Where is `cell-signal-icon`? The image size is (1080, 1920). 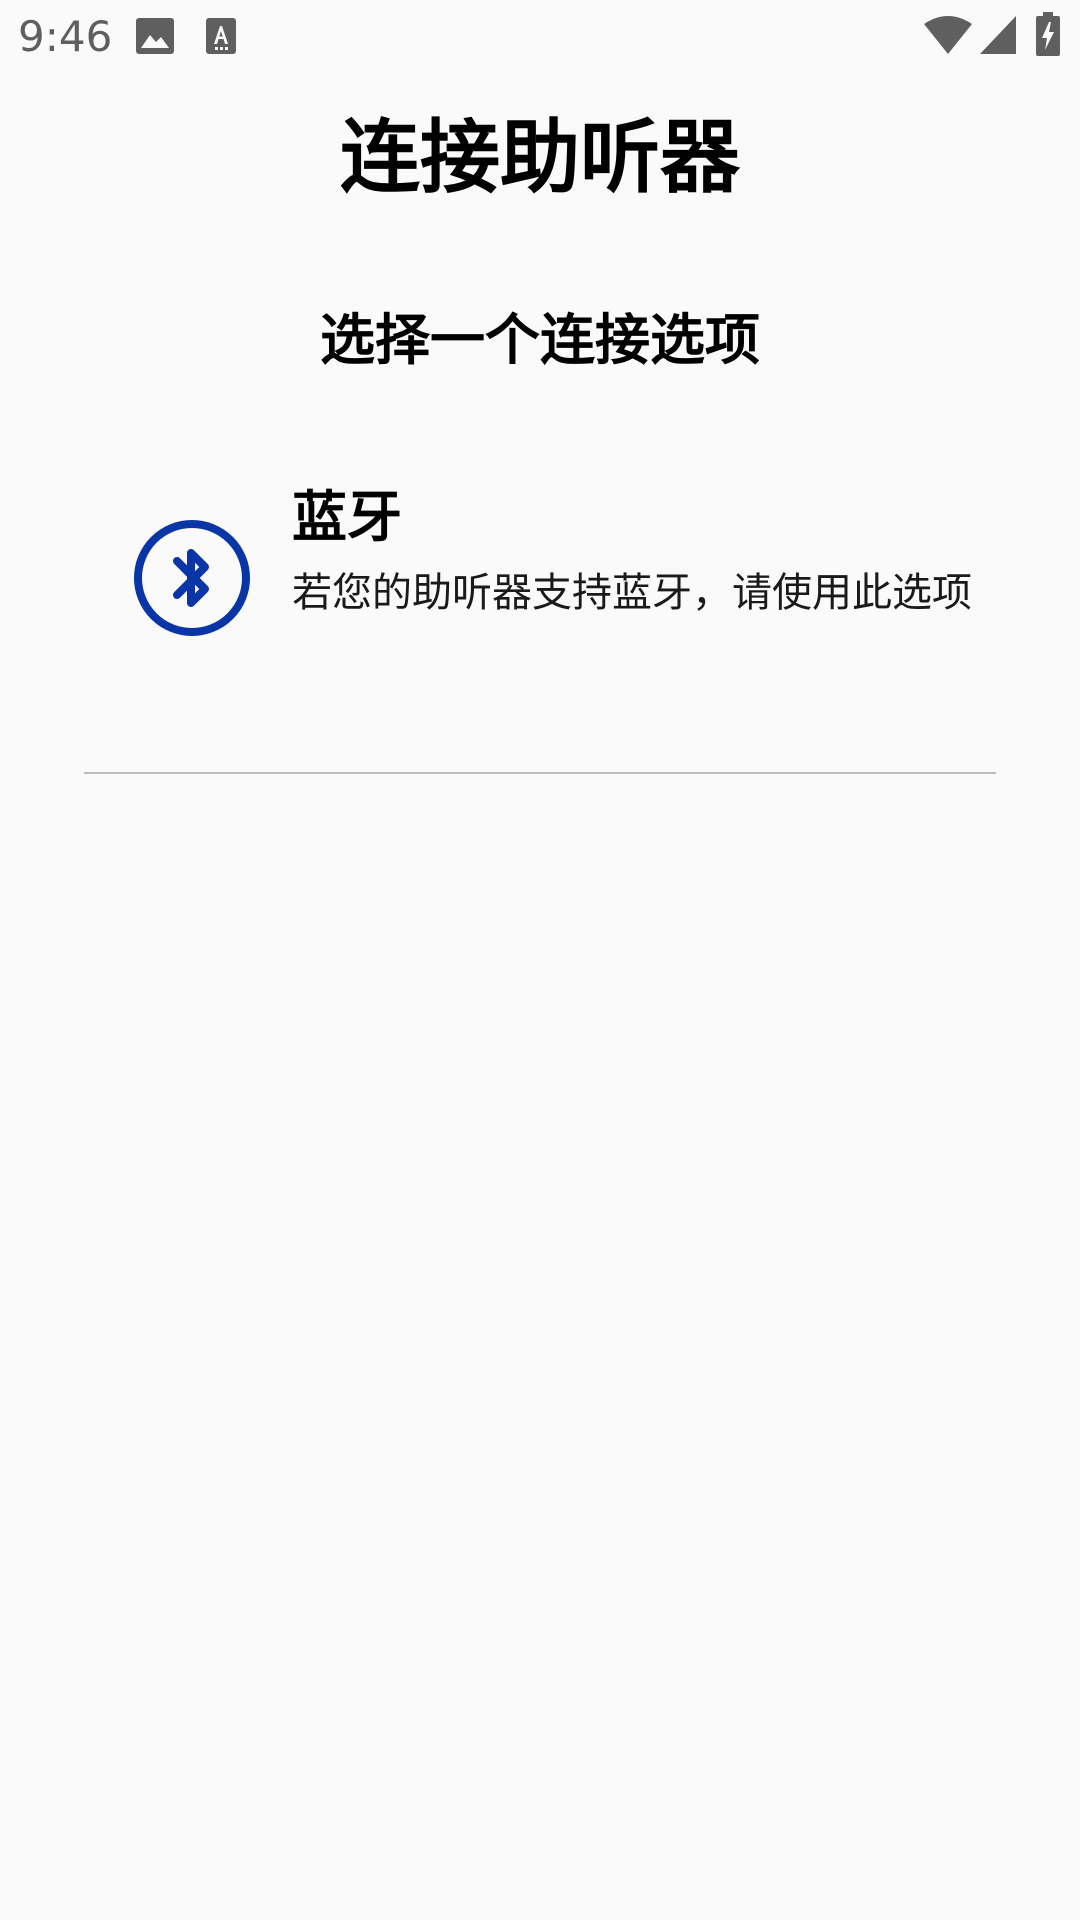 cell-signal-icon is located at coordinates (998, 35).